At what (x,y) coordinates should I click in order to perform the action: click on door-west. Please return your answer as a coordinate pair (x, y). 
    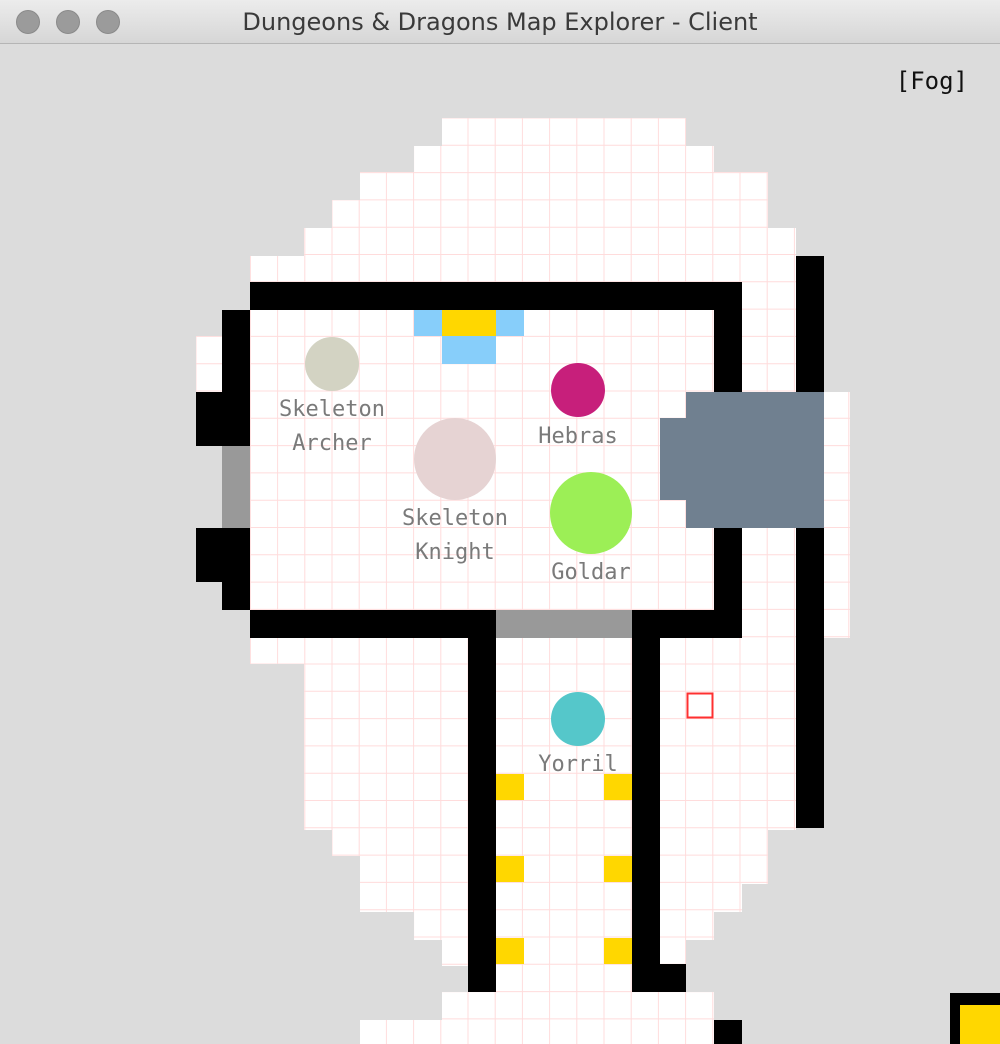
    Looking at the image, I should click on (236, 487).